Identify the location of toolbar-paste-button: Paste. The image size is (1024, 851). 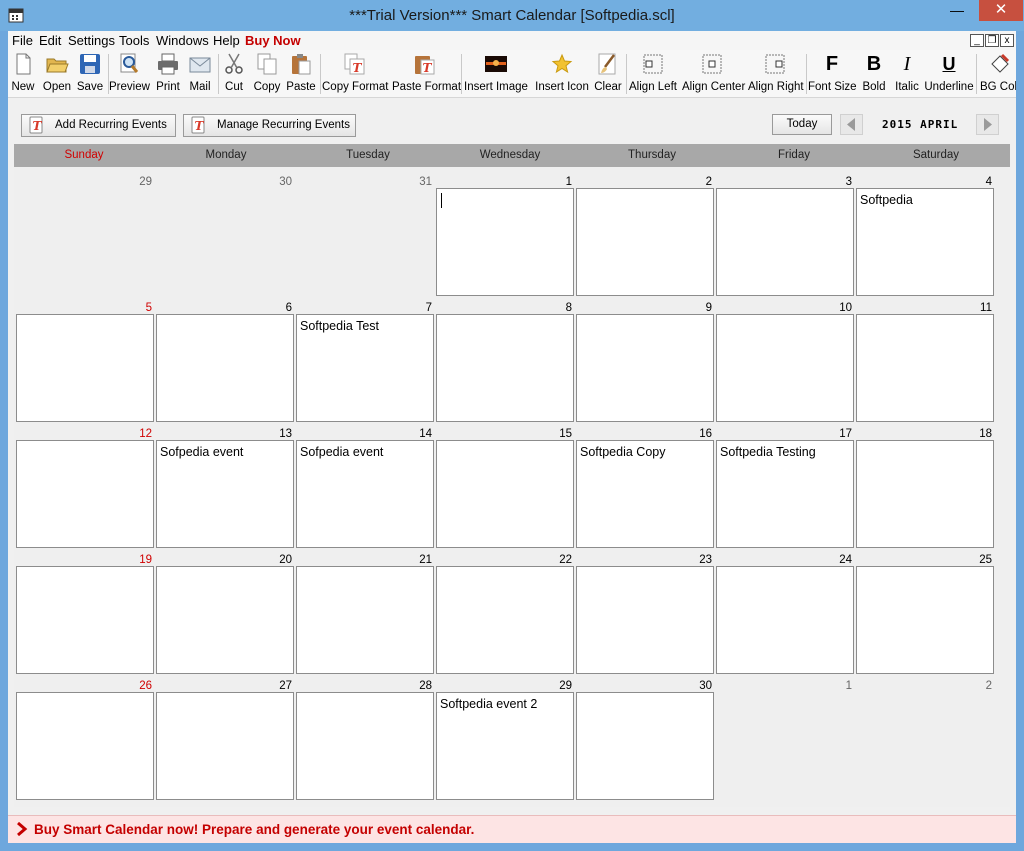
(301, 74).